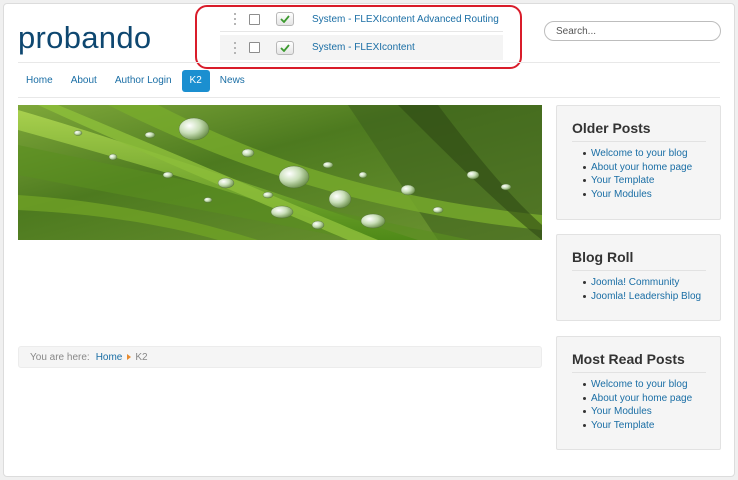 Image resolution: width=738 pixels, height=480 pixels. I want to click on blog-link: Joomla! Leadership Blog, so click(646, 296).